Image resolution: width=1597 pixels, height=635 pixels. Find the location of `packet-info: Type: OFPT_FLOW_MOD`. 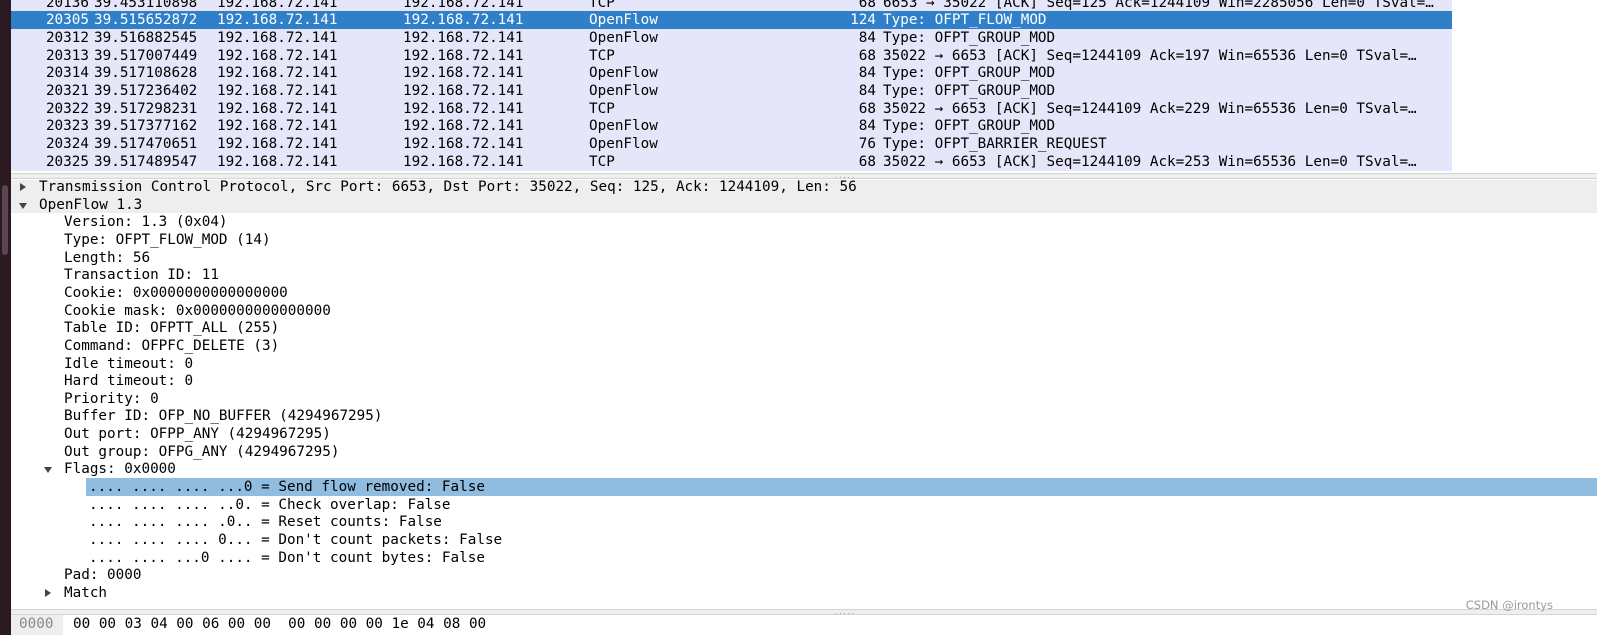

packet-info: Type: OFPT_FLOW_MOD is located at coordinates (965, 20).